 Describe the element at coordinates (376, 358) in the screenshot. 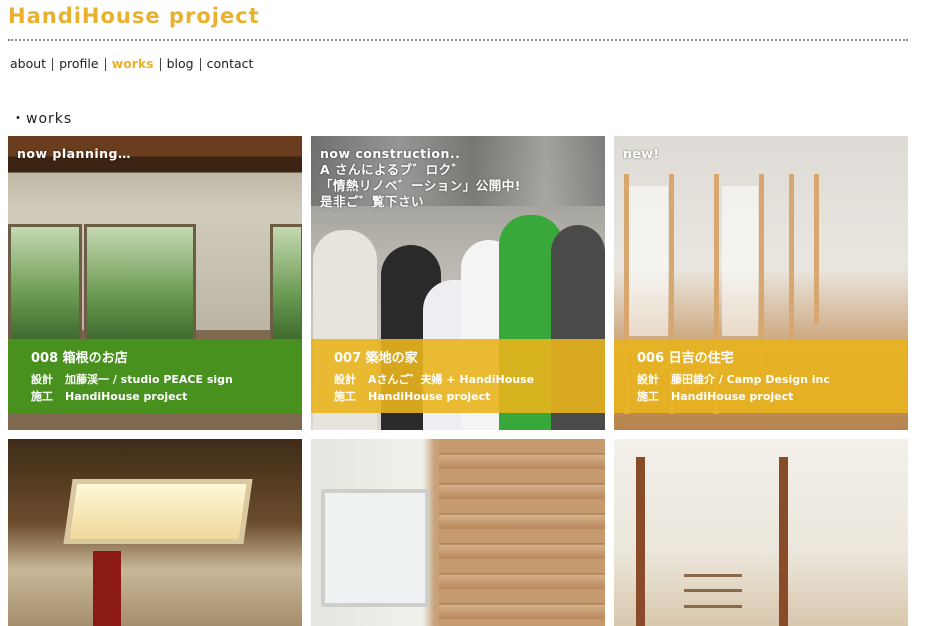

I see `work-title: 007 築地の家` at that location.